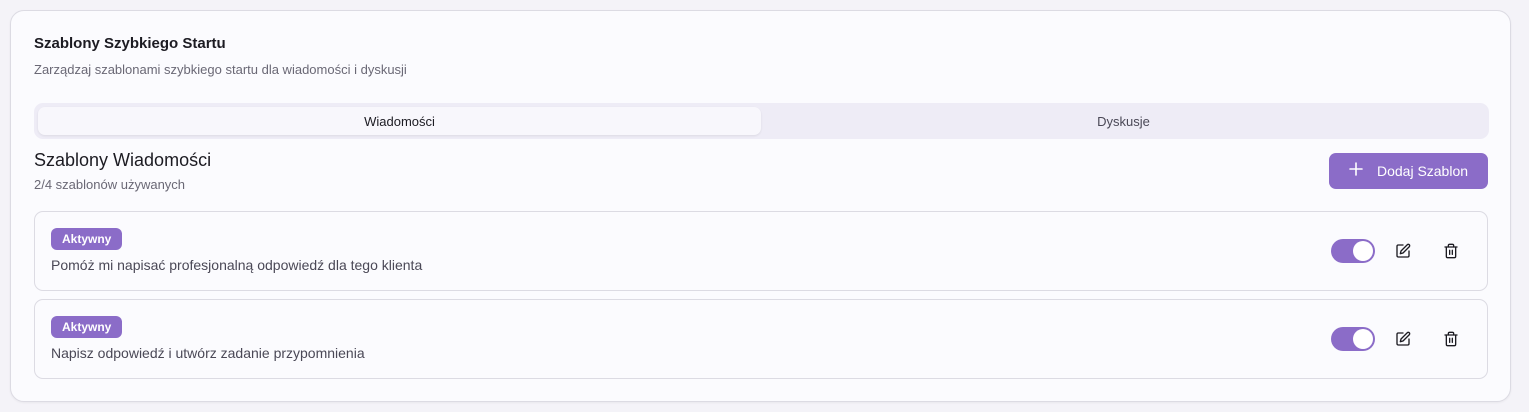 The height and width of the screenshot is (412, 1529). What do you see at coordinates (1422, 171) in the screenshot?
I see `add-template-label: Dodaj Szablon` at bounding box center [1422, 171].